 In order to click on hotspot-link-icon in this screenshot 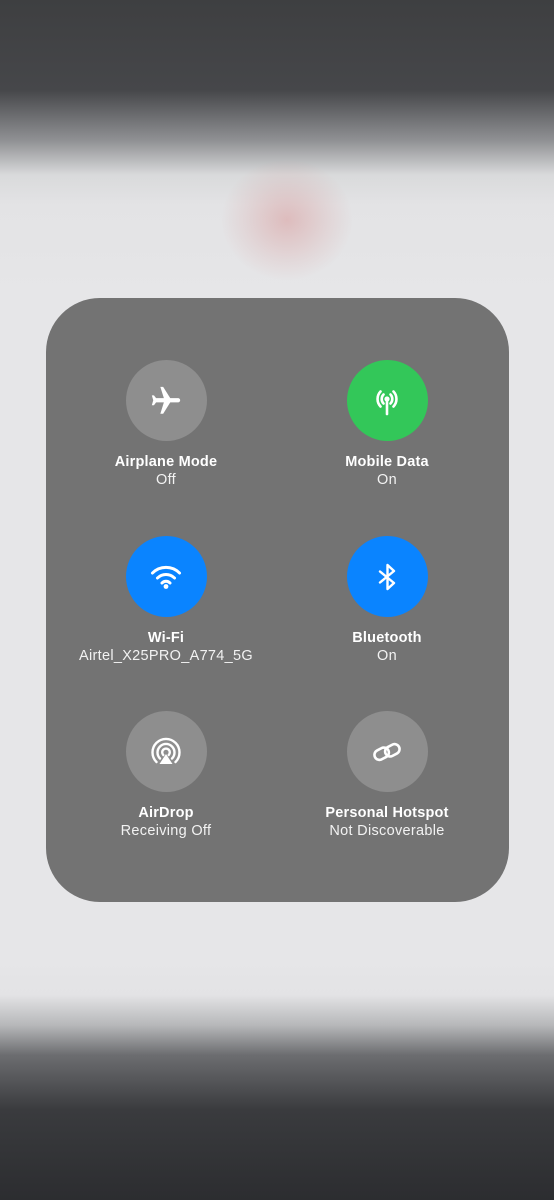, I will do `click(387, 752)`.